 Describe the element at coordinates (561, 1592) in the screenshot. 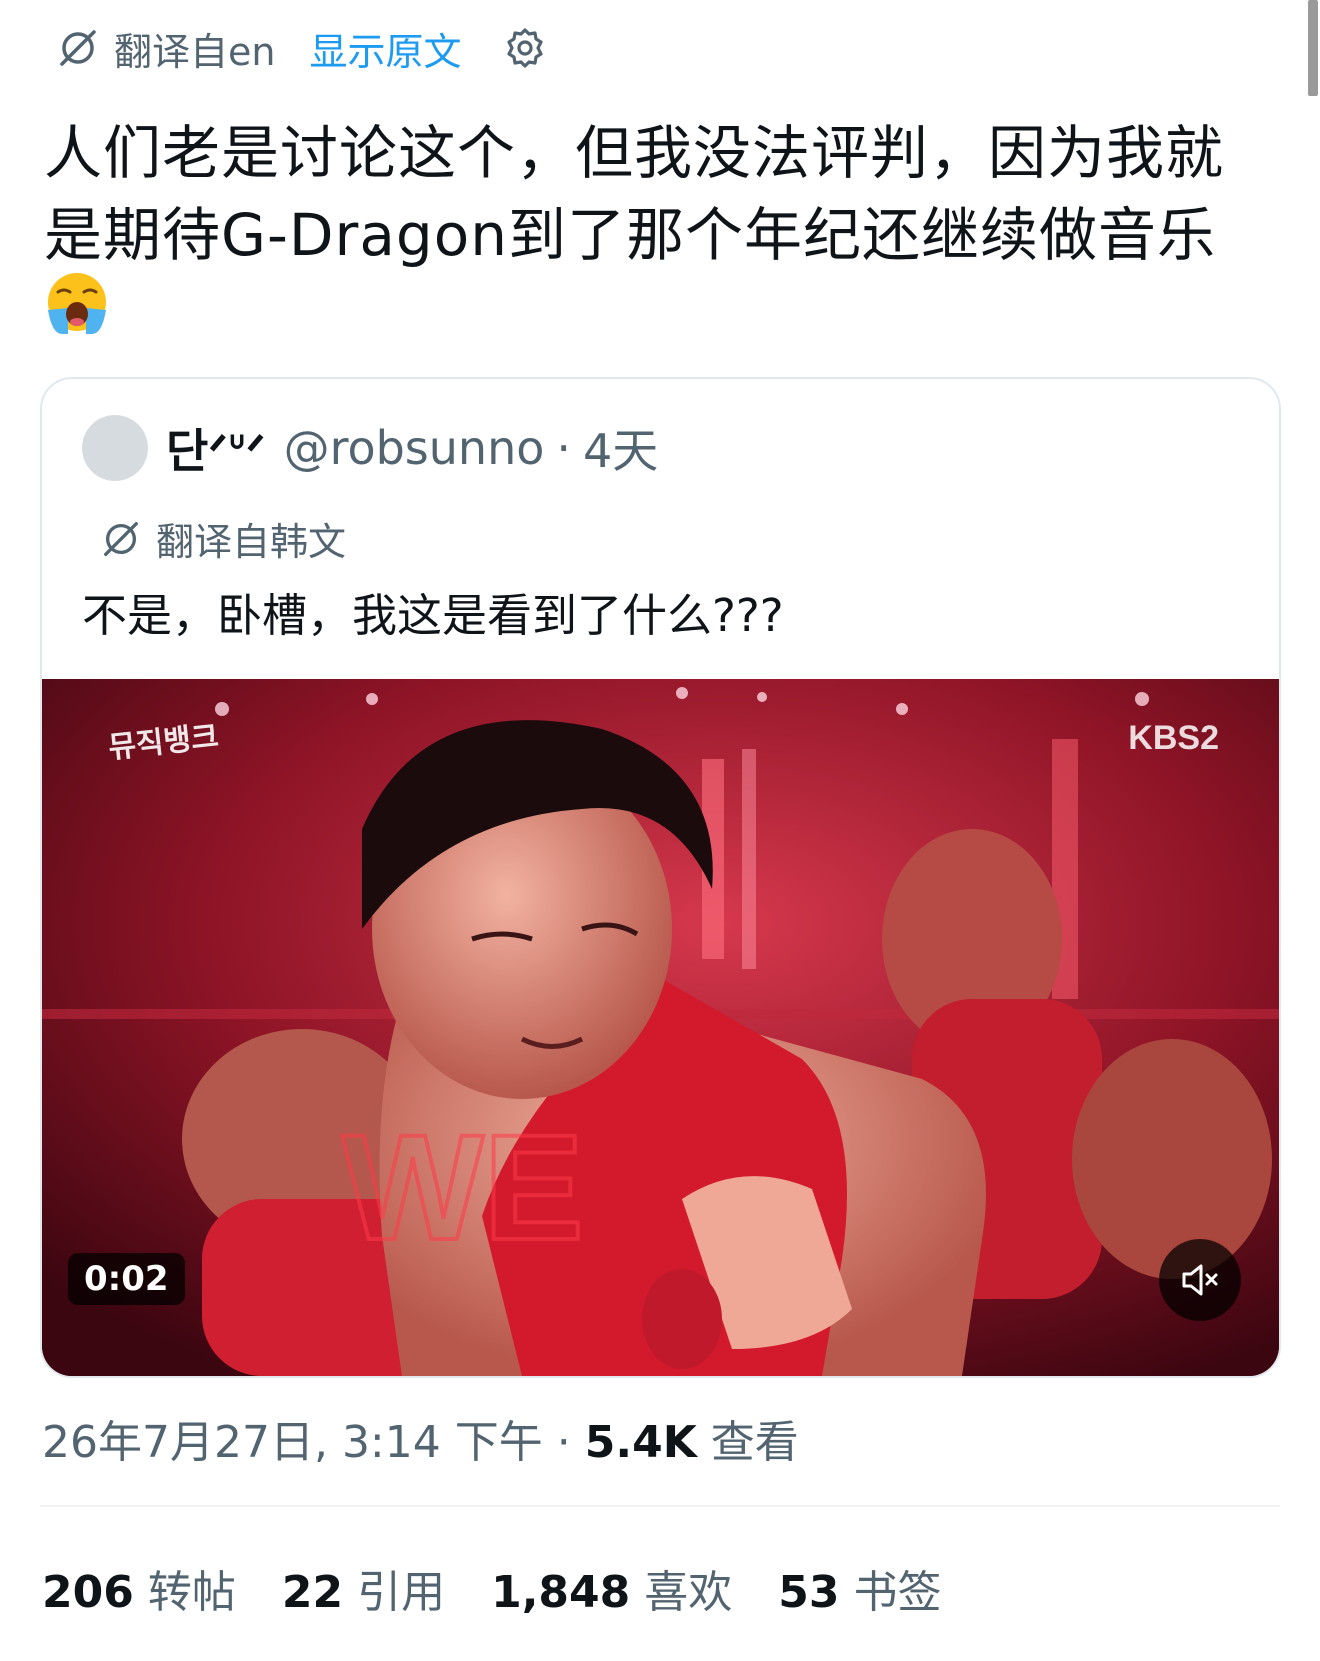

I see `stat-count: 1,848` at that location.